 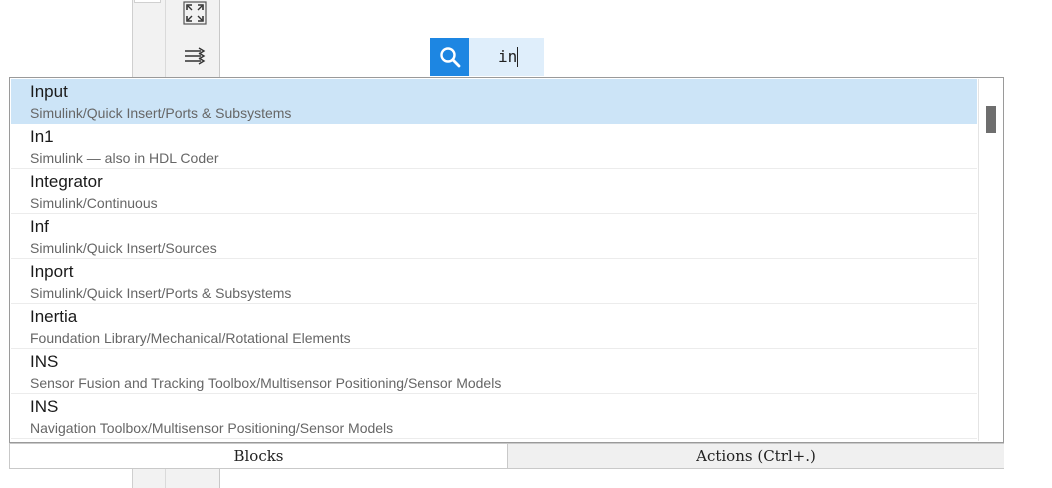 I want to click on result-item-in1: In1 Simulink — also in HDL Coder, so click(x=494, y=146).